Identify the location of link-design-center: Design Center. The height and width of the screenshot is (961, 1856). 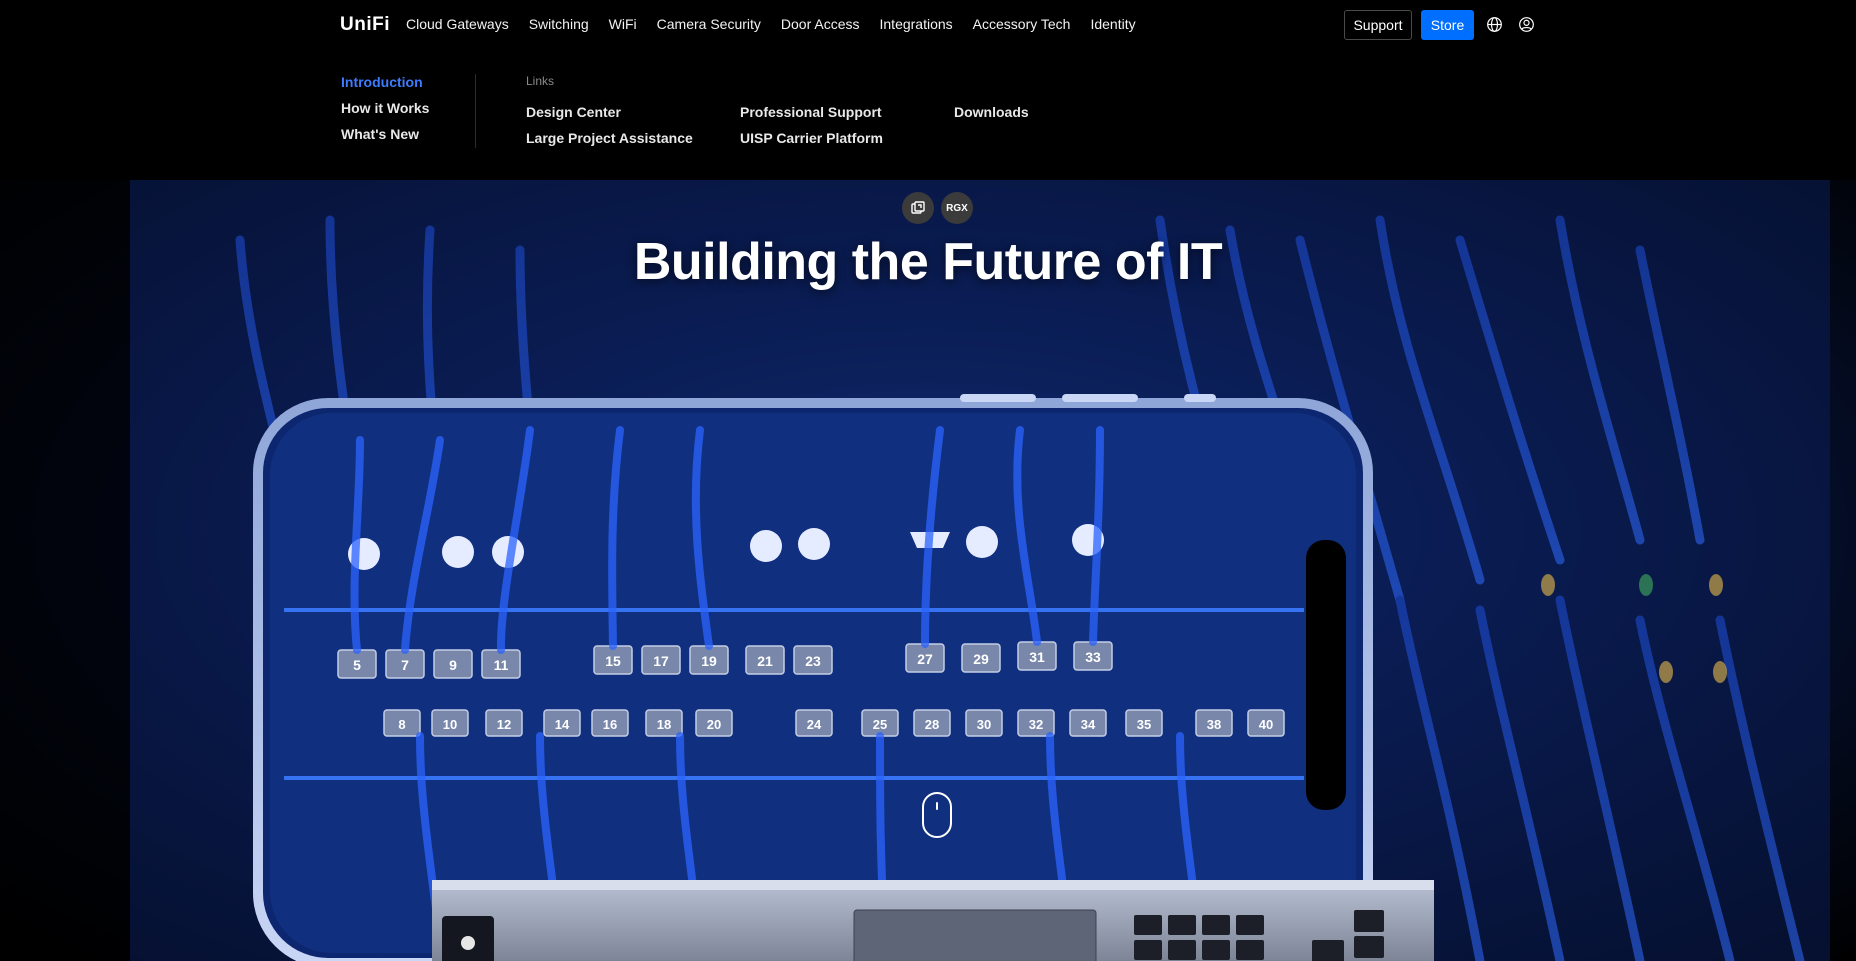
(573, 112).